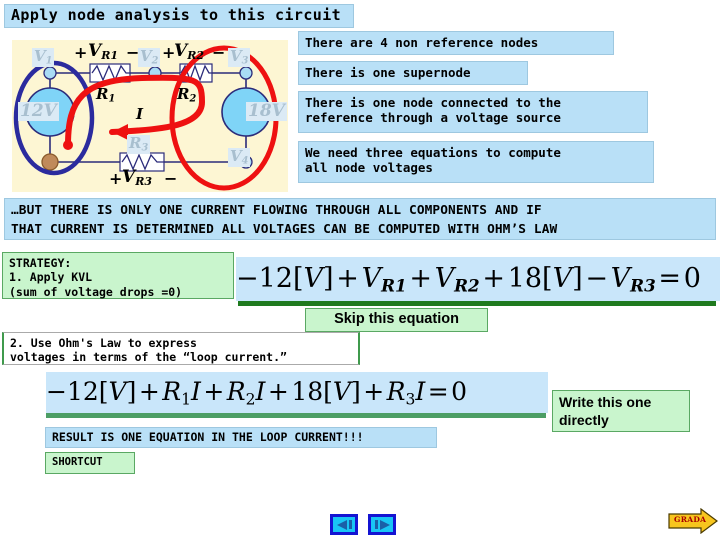 This screenshot has height=540, width=720. What do you see at coordinates (239, 57) in the screenshot?
I see `label-v3: V3` at bounding box center [239, 57].